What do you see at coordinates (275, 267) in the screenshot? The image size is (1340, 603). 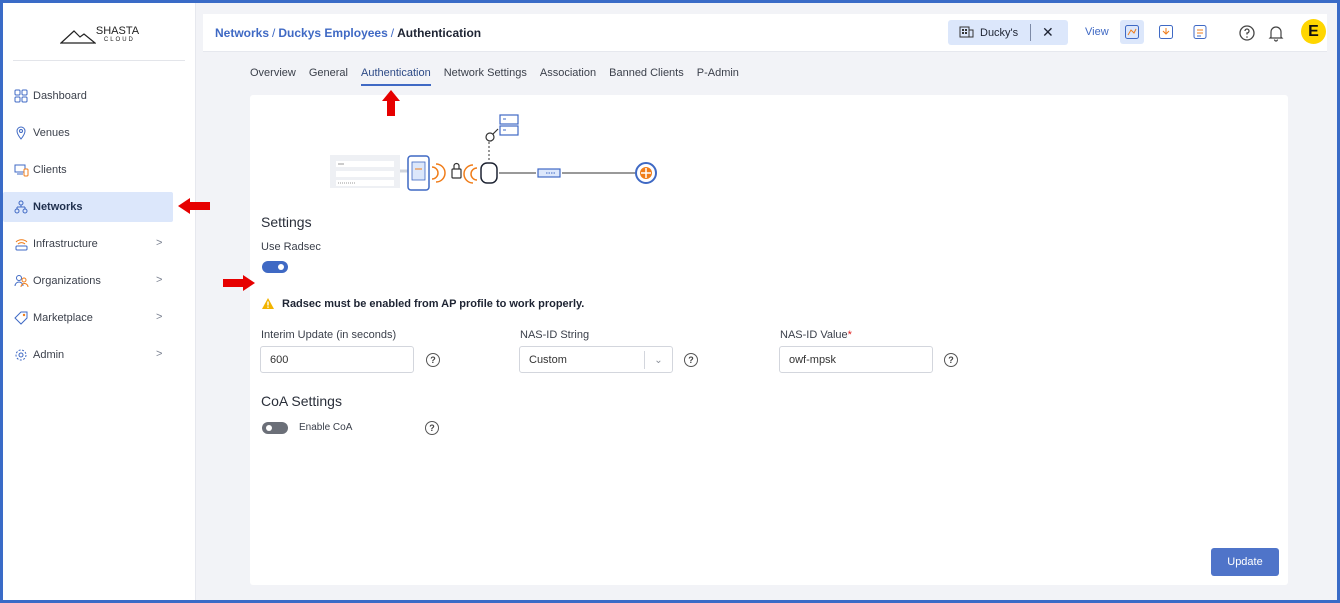 I see `use-radsec-toggle` at bounding box center [275, 267].